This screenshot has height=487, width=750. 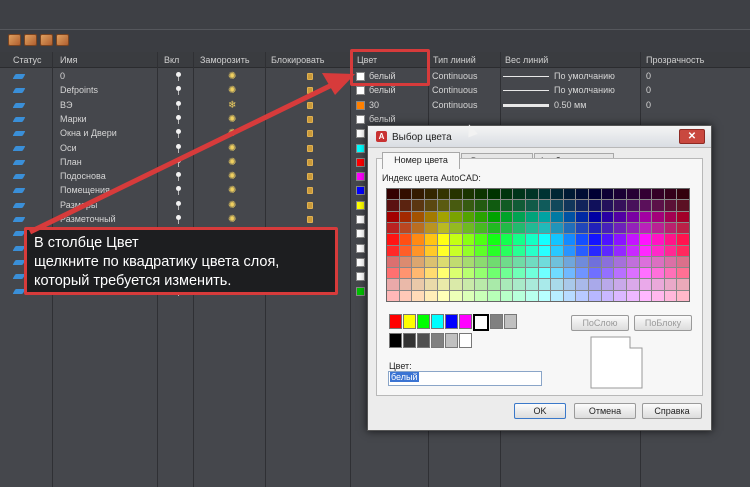 What do you see at coordinates (225, 60) in the screenshot?
I see `col-freeze: Заморозить` at bounding box center [225, 60].